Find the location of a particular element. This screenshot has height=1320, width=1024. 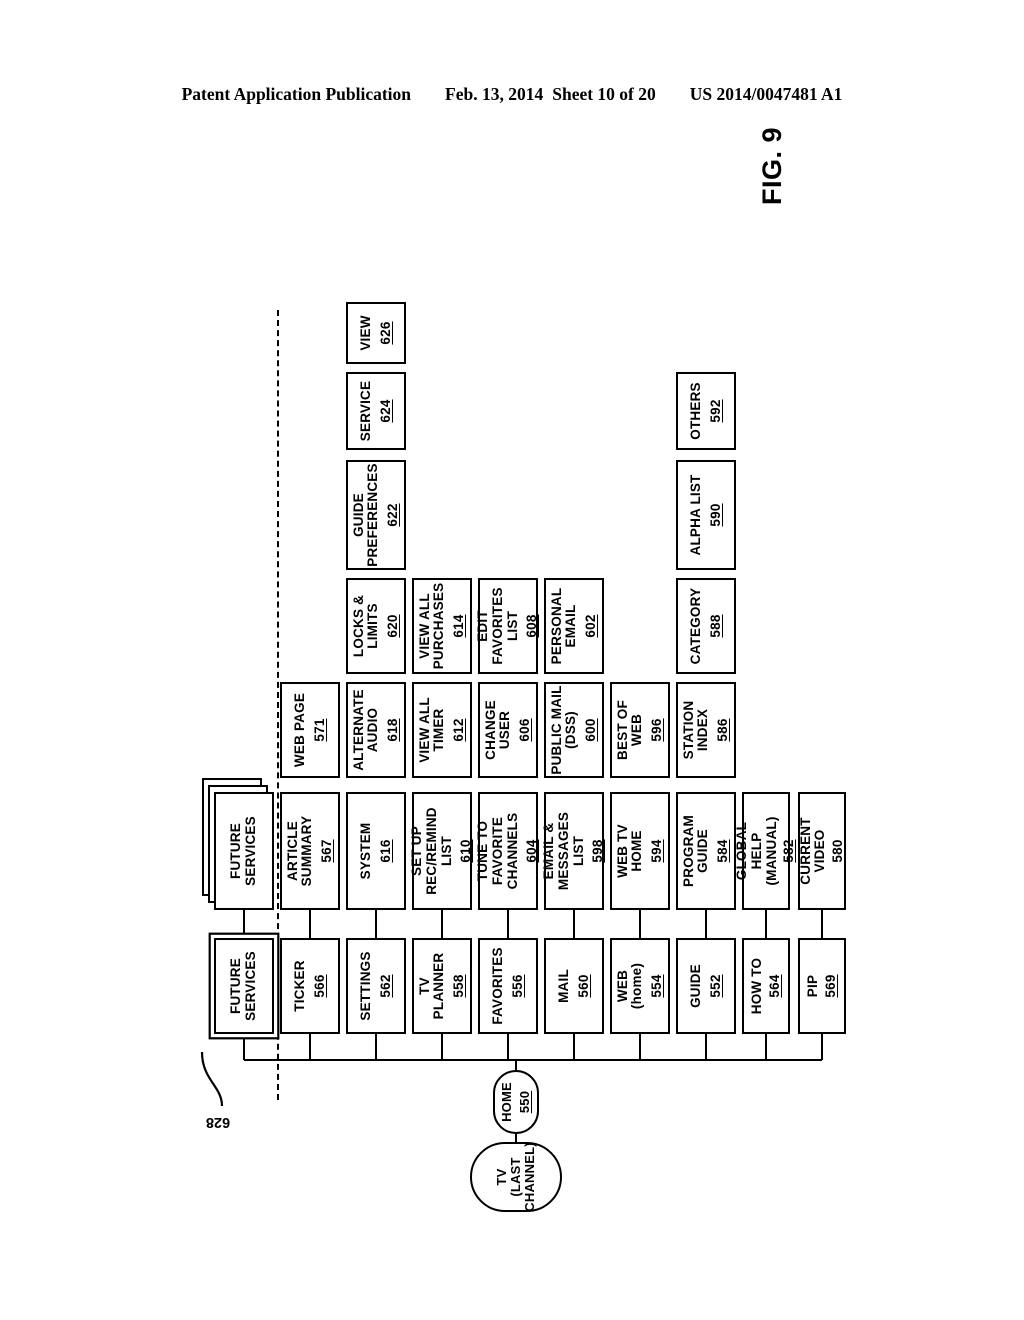

node-tv-last-channel: TV (LAST CHANNEL) is located at coordinates (516, 1177).